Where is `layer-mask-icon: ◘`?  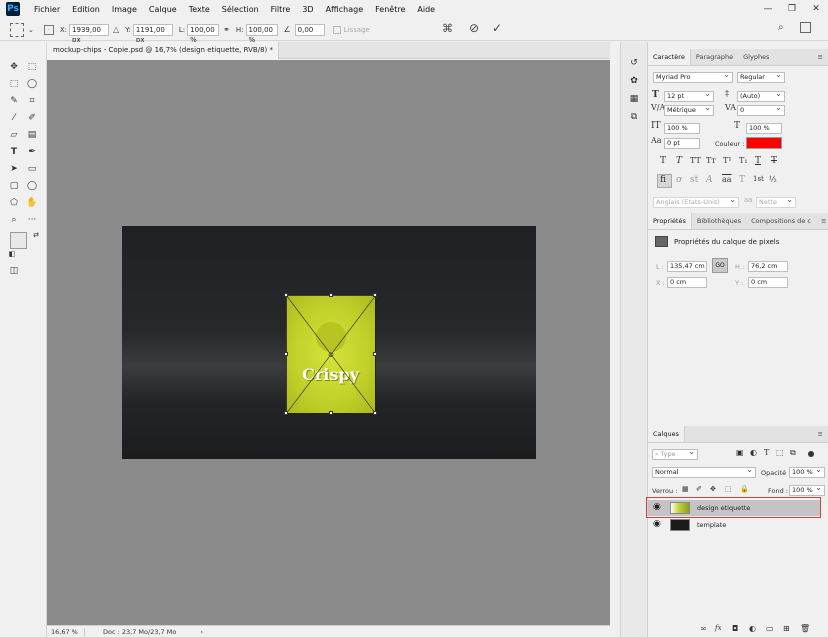 layer-mask-icon: ◘ is located at coordinates (735, 628).